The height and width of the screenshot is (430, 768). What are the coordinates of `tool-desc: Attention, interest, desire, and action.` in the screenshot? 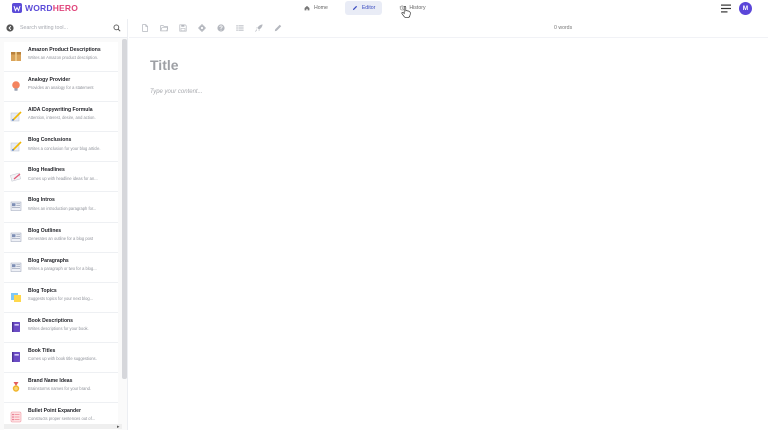 It's located at (62, 118).